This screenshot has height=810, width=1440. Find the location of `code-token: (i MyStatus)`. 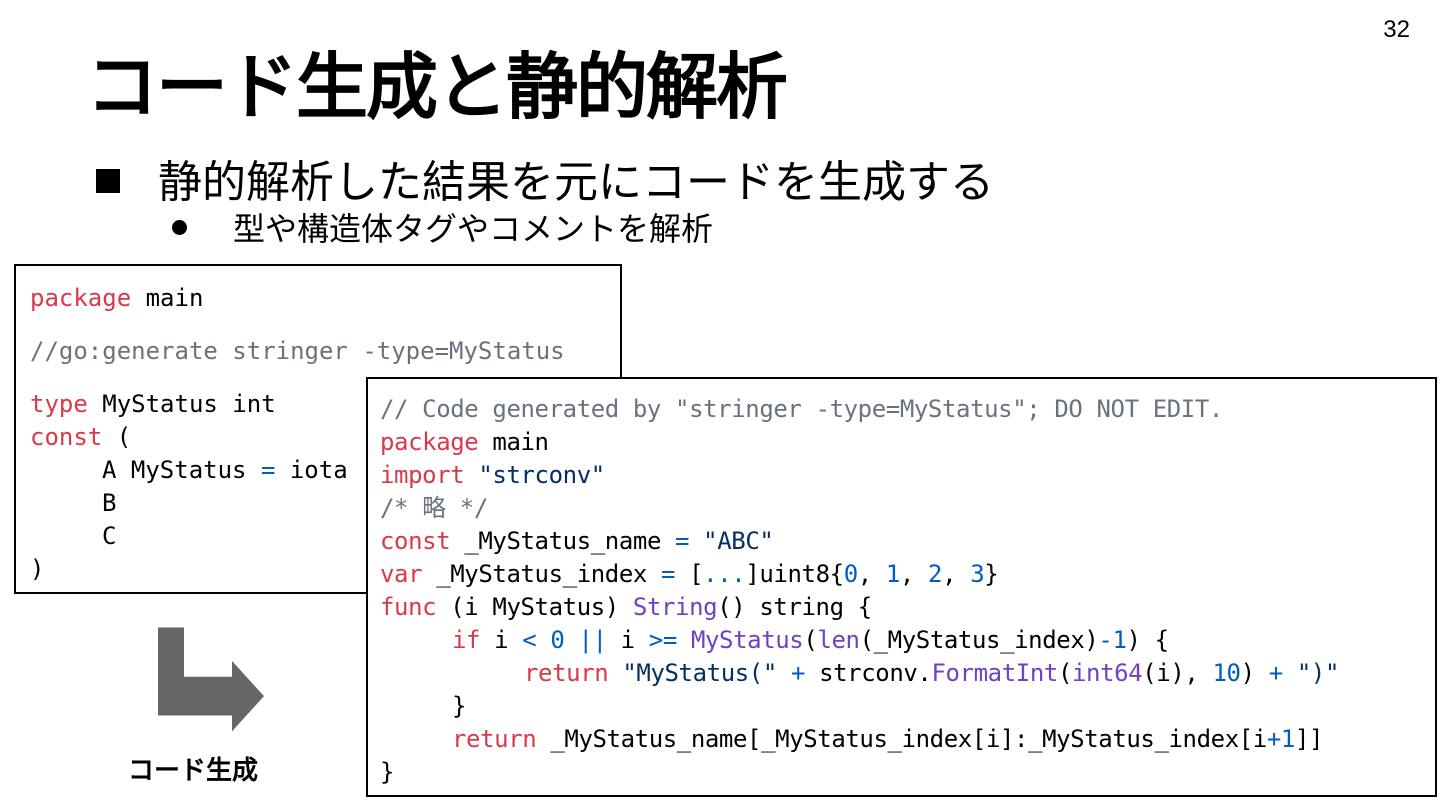

code-token: (i MyStatus) is located at coordinates (534, 607).